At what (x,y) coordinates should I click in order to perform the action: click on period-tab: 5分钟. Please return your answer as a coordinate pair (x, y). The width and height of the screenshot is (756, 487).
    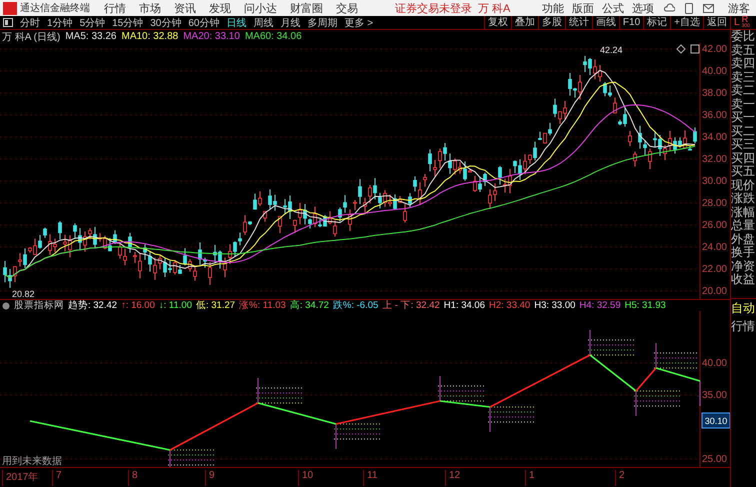
    Looking at the image, I should click on (93, 23).